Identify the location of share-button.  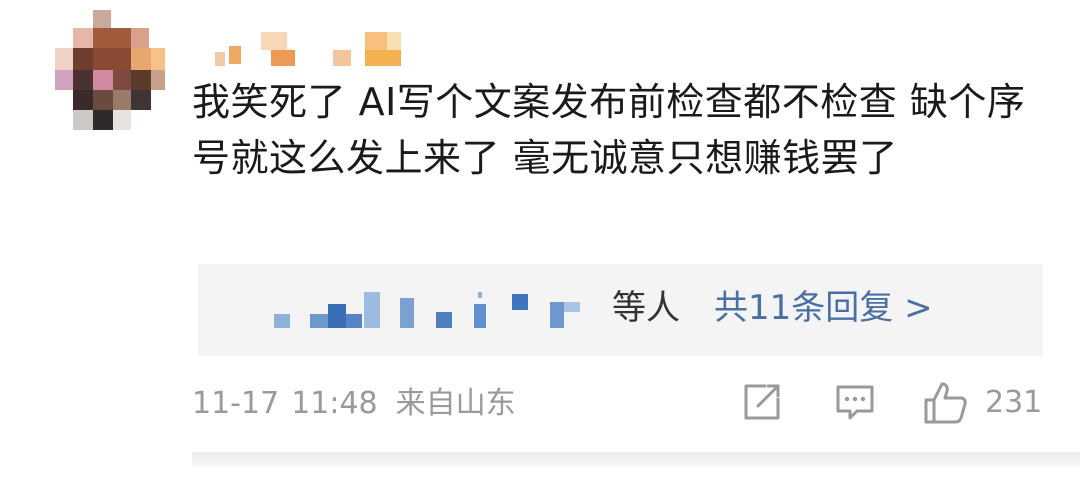
(762, 403).